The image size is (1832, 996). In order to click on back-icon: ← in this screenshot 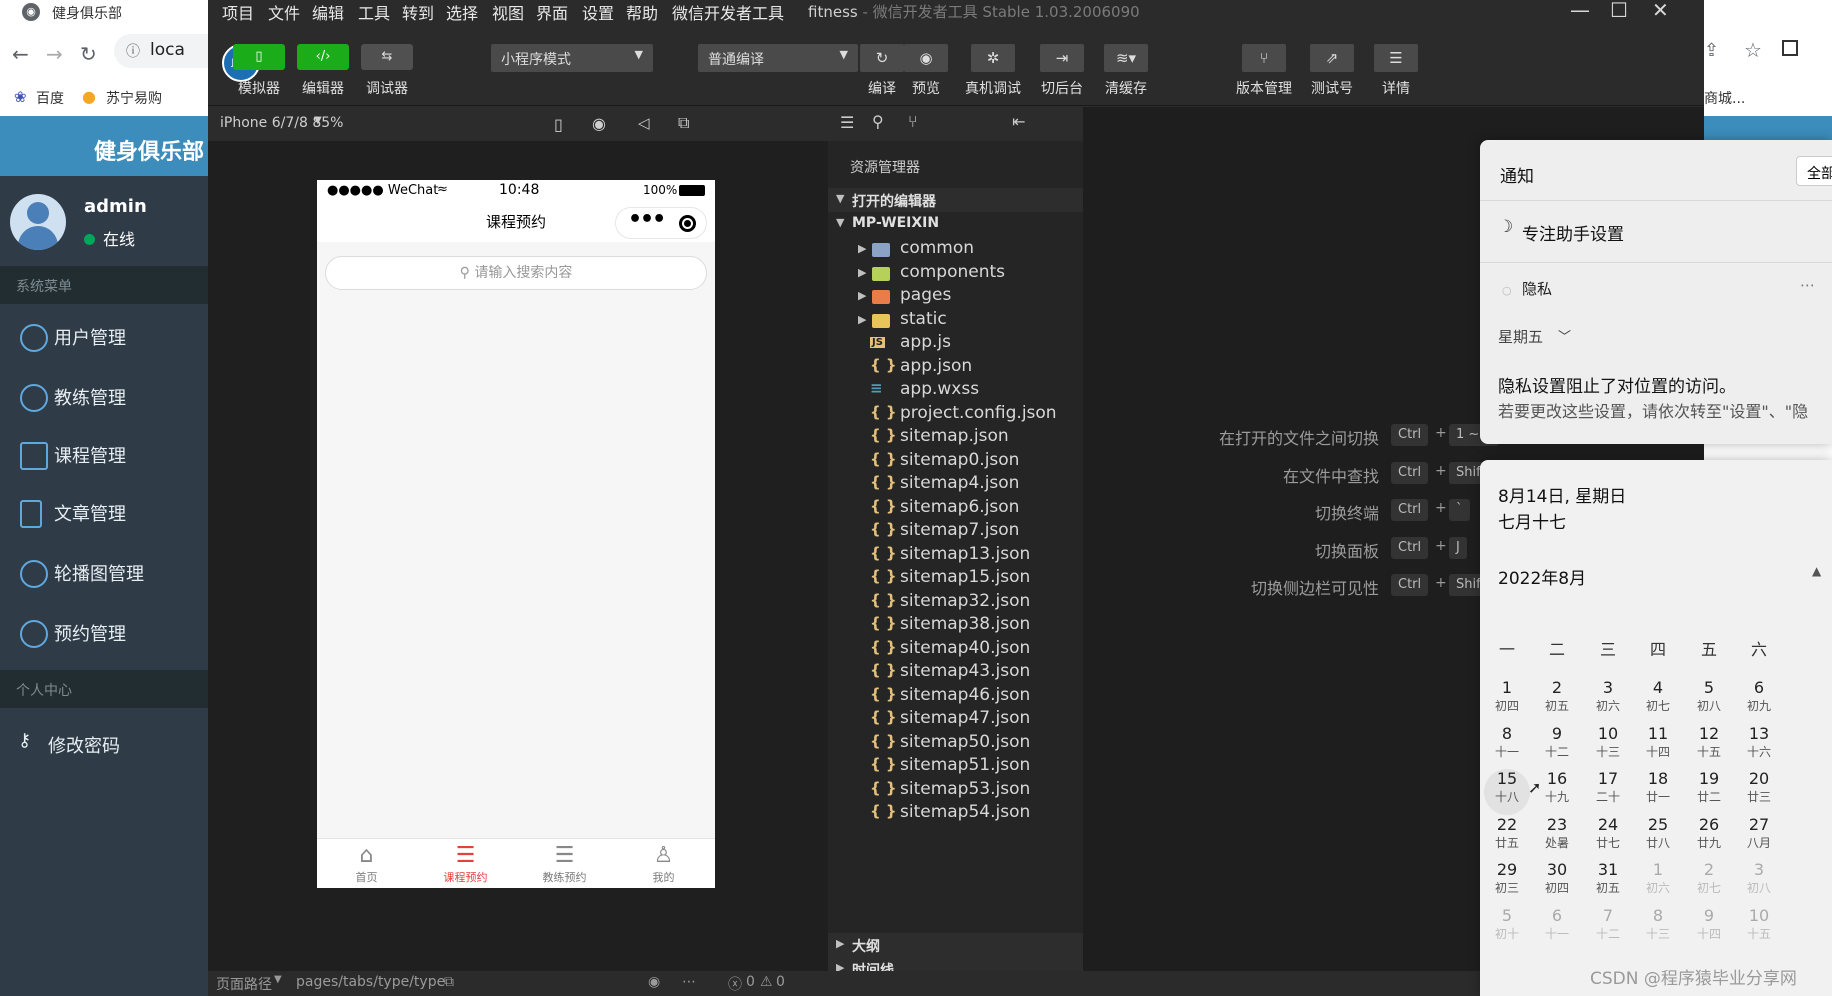, I will do `click(20, 54)`.